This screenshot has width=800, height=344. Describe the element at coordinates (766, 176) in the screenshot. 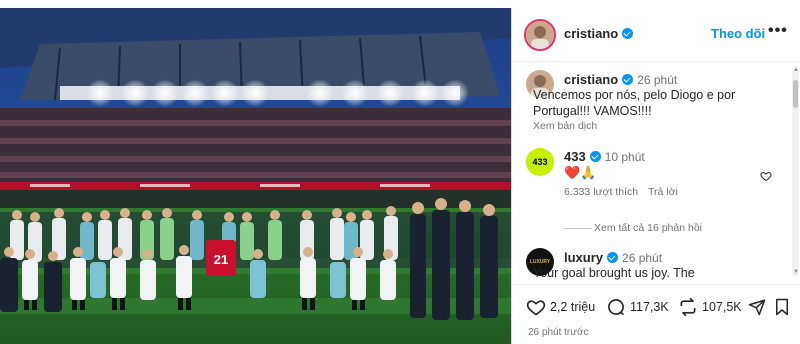

I see `comment-like-icon` at that location.